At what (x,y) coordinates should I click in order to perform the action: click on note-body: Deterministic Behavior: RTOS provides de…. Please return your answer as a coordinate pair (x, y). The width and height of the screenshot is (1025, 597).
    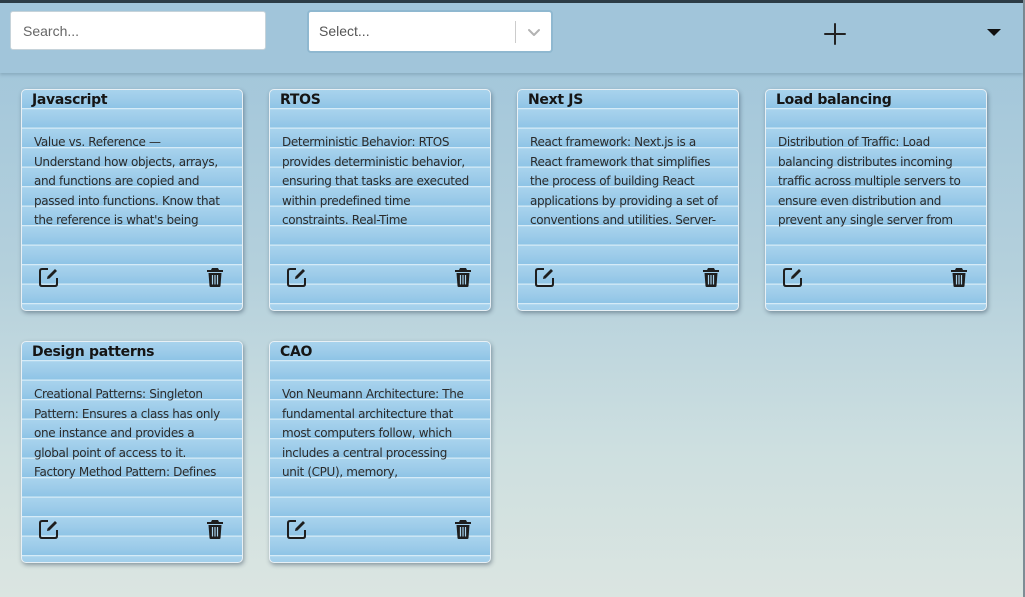
    Looking at the image, I should click on (375, 181).